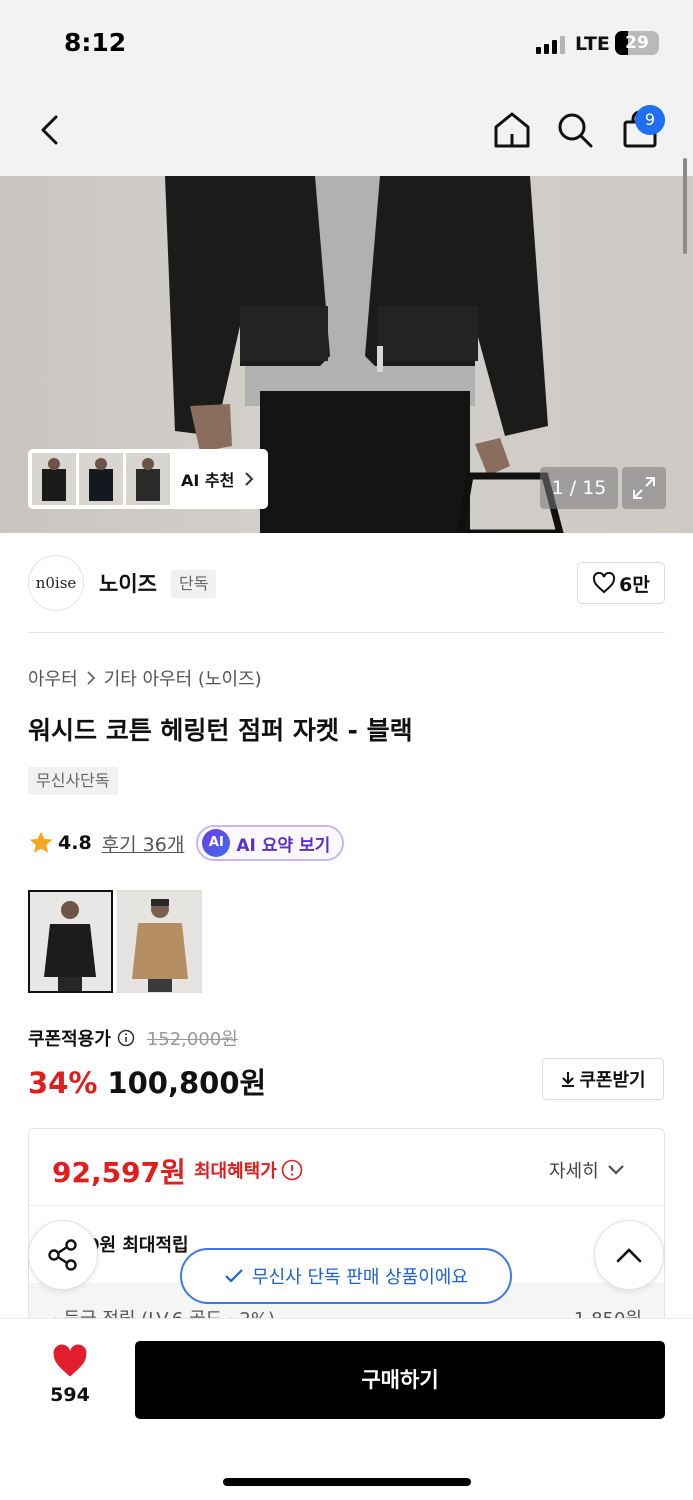 The width and height of the screenshot is (693, 1500). What do you see at coordinates (346, 44) in the screenshot?
I see `status-bar: 8:12 LTE 29` at bounding box center [346, 44].